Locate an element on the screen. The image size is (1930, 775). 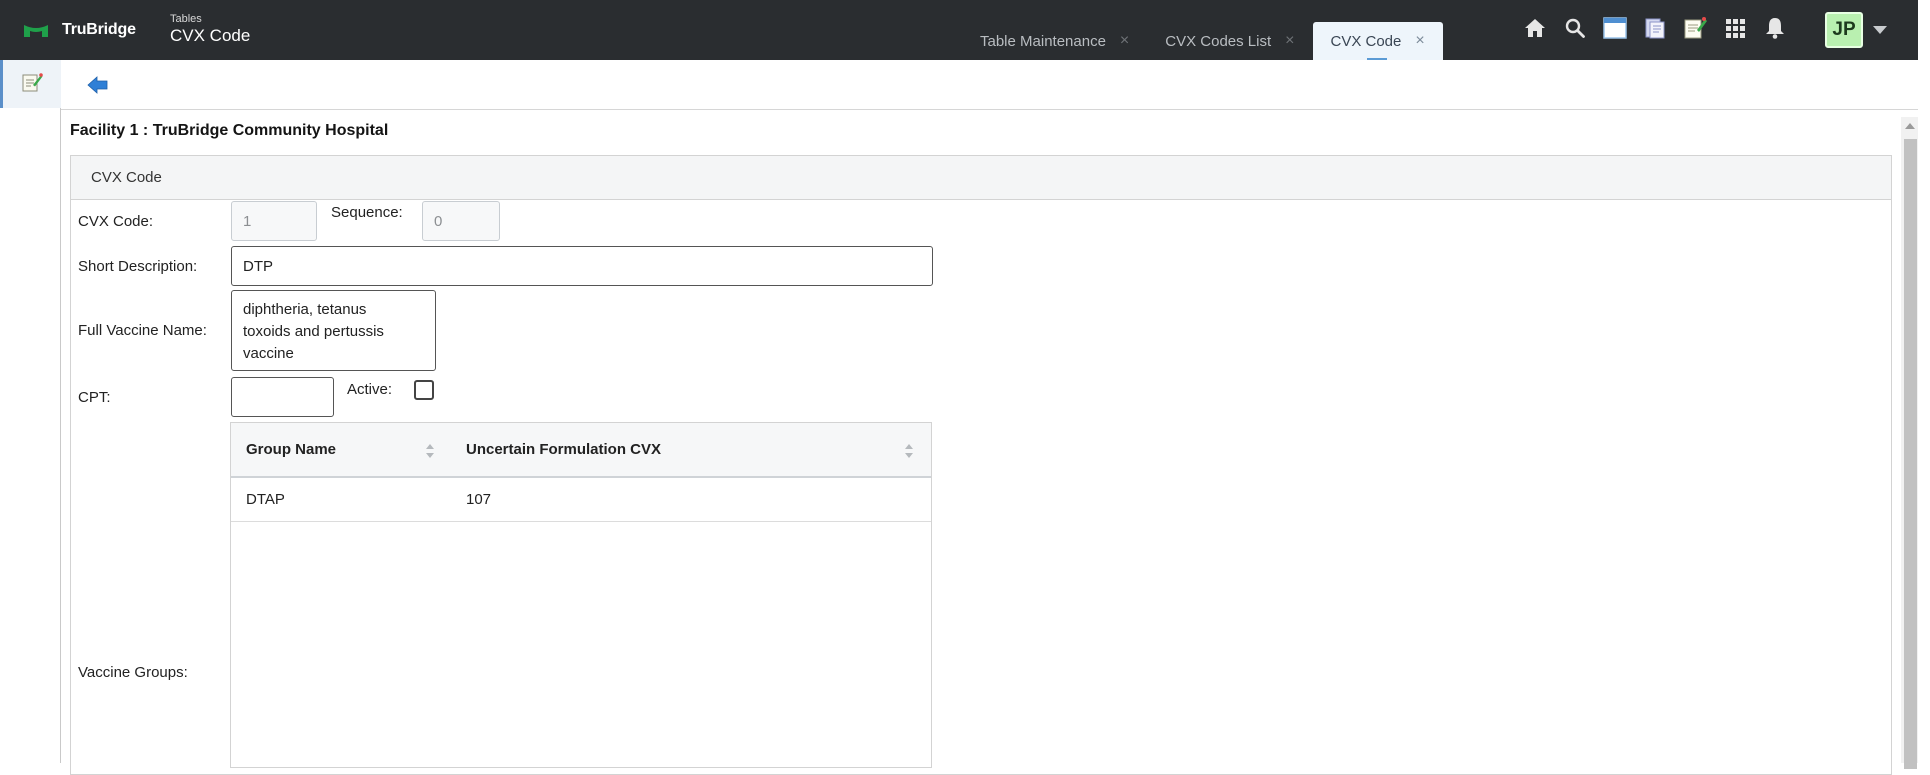
page-title: CVX Code is located at coordinates (210, 35).